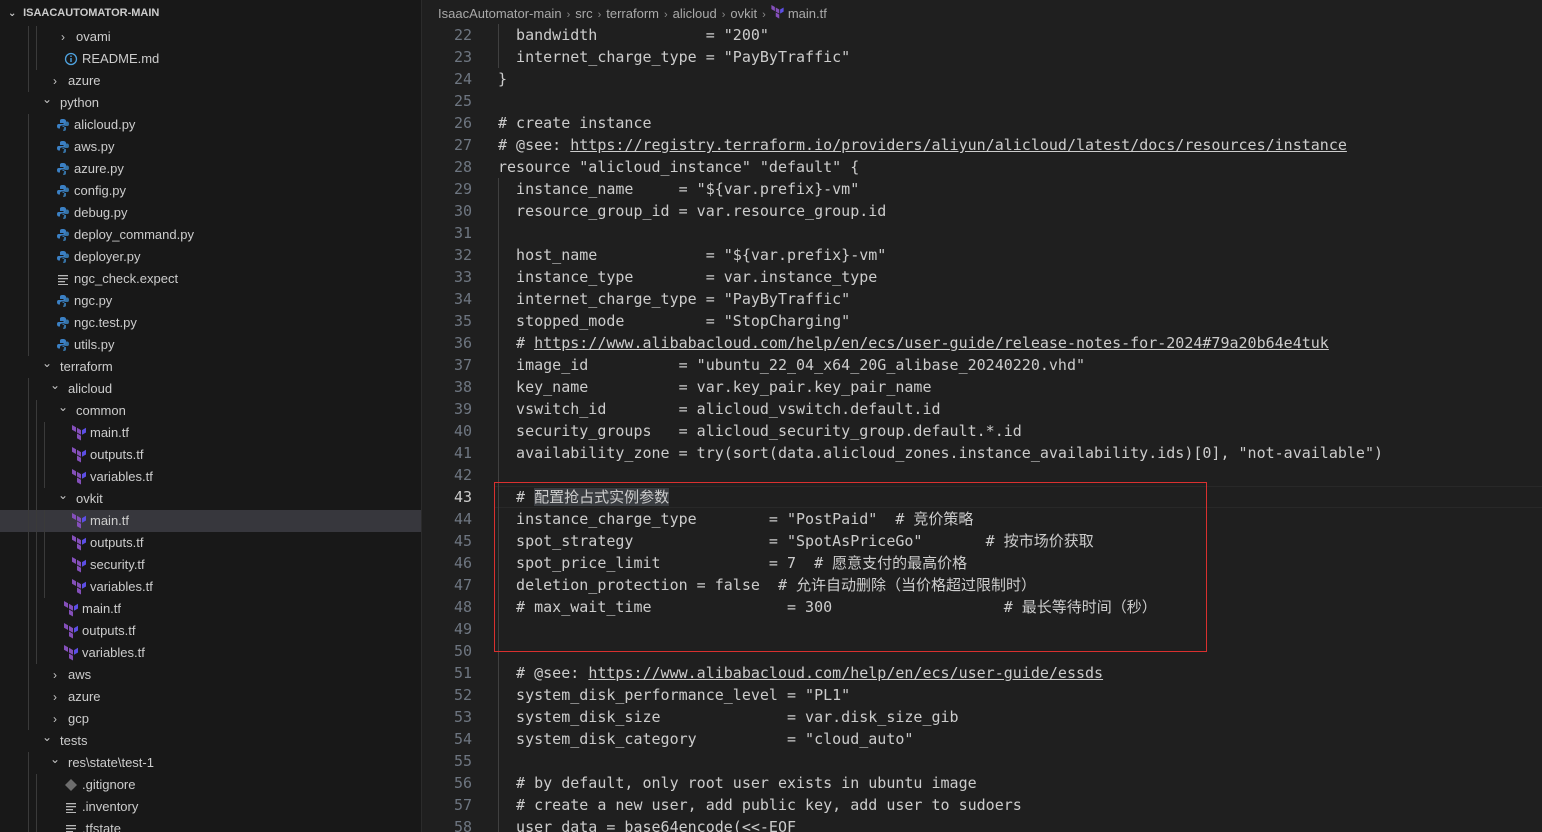 The height and width of the screenshot is (832, 1542). What do you see at coordinates (982, 824) in the screenshot?
I see `code-line: 58 user_data = base64encode(<<-EOF` at bounding box center [982, 824].